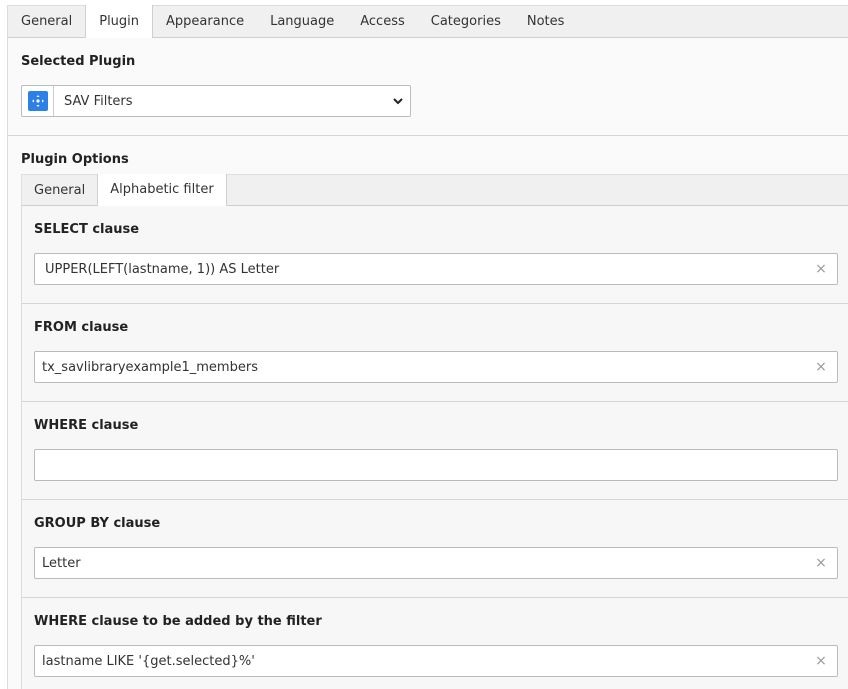 The image size is (848, 689). Describe the element at coordinates (87, 229) in the screenshot. I see `select-clause-label: SELECT clause` at that location.